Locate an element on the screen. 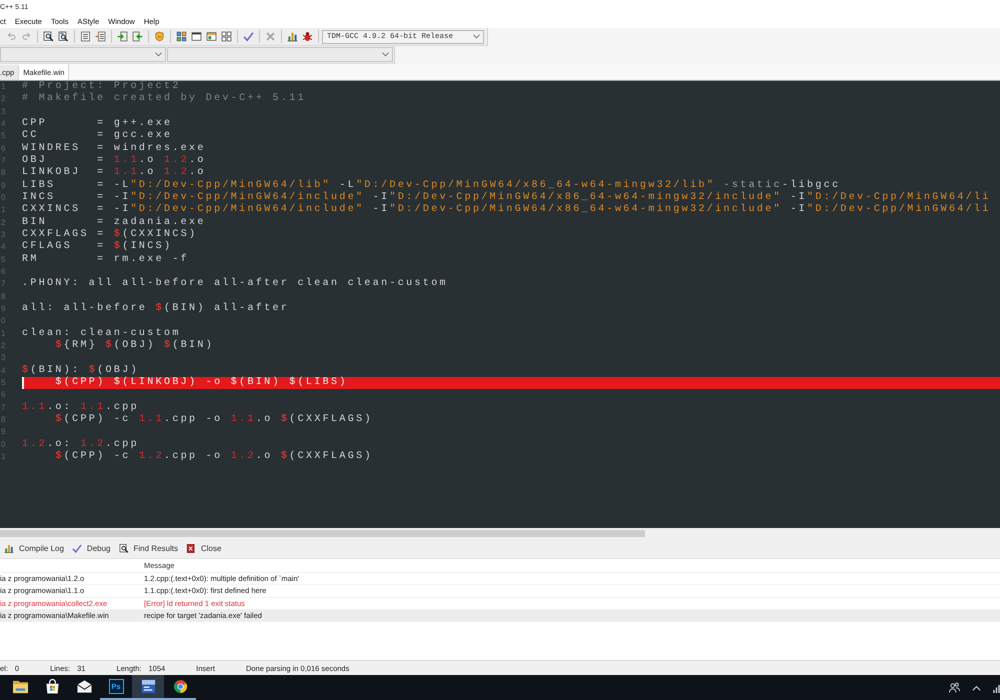  folder-icon is located at coordinates (20, 686).